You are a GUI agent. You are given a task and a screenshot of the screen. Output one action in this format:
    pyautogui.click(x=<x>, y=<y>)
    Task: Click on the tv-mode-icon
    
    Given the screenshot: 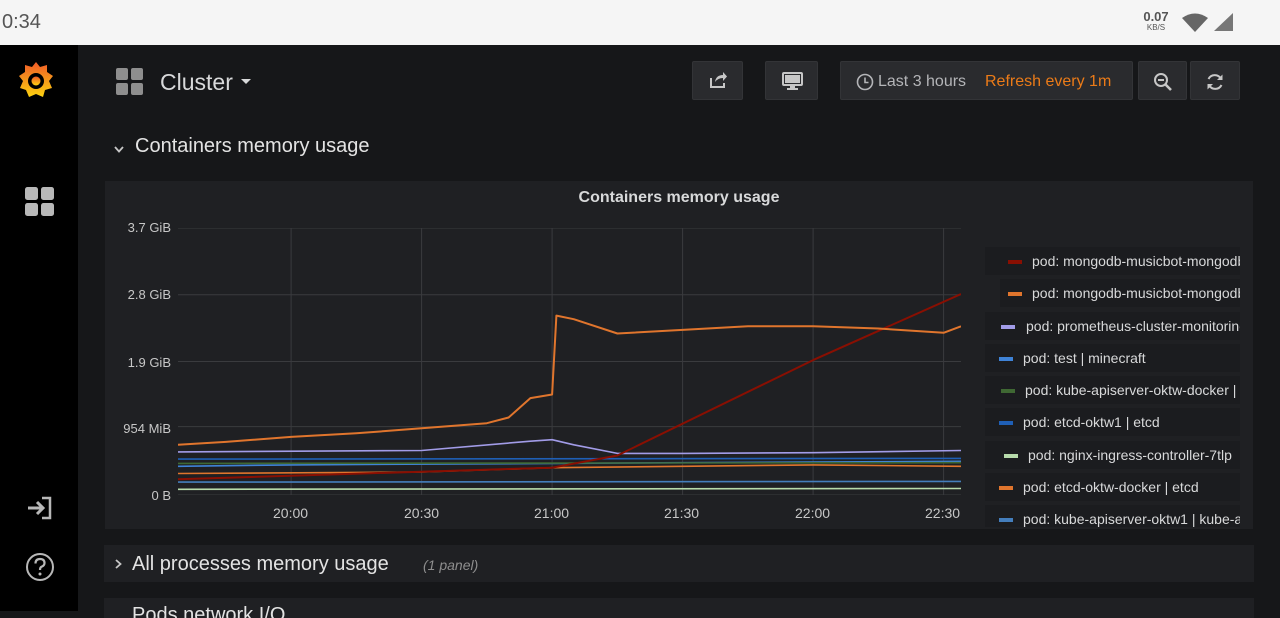 What is the action you would take?
    pyautogui.click(x=792, y=81)
    